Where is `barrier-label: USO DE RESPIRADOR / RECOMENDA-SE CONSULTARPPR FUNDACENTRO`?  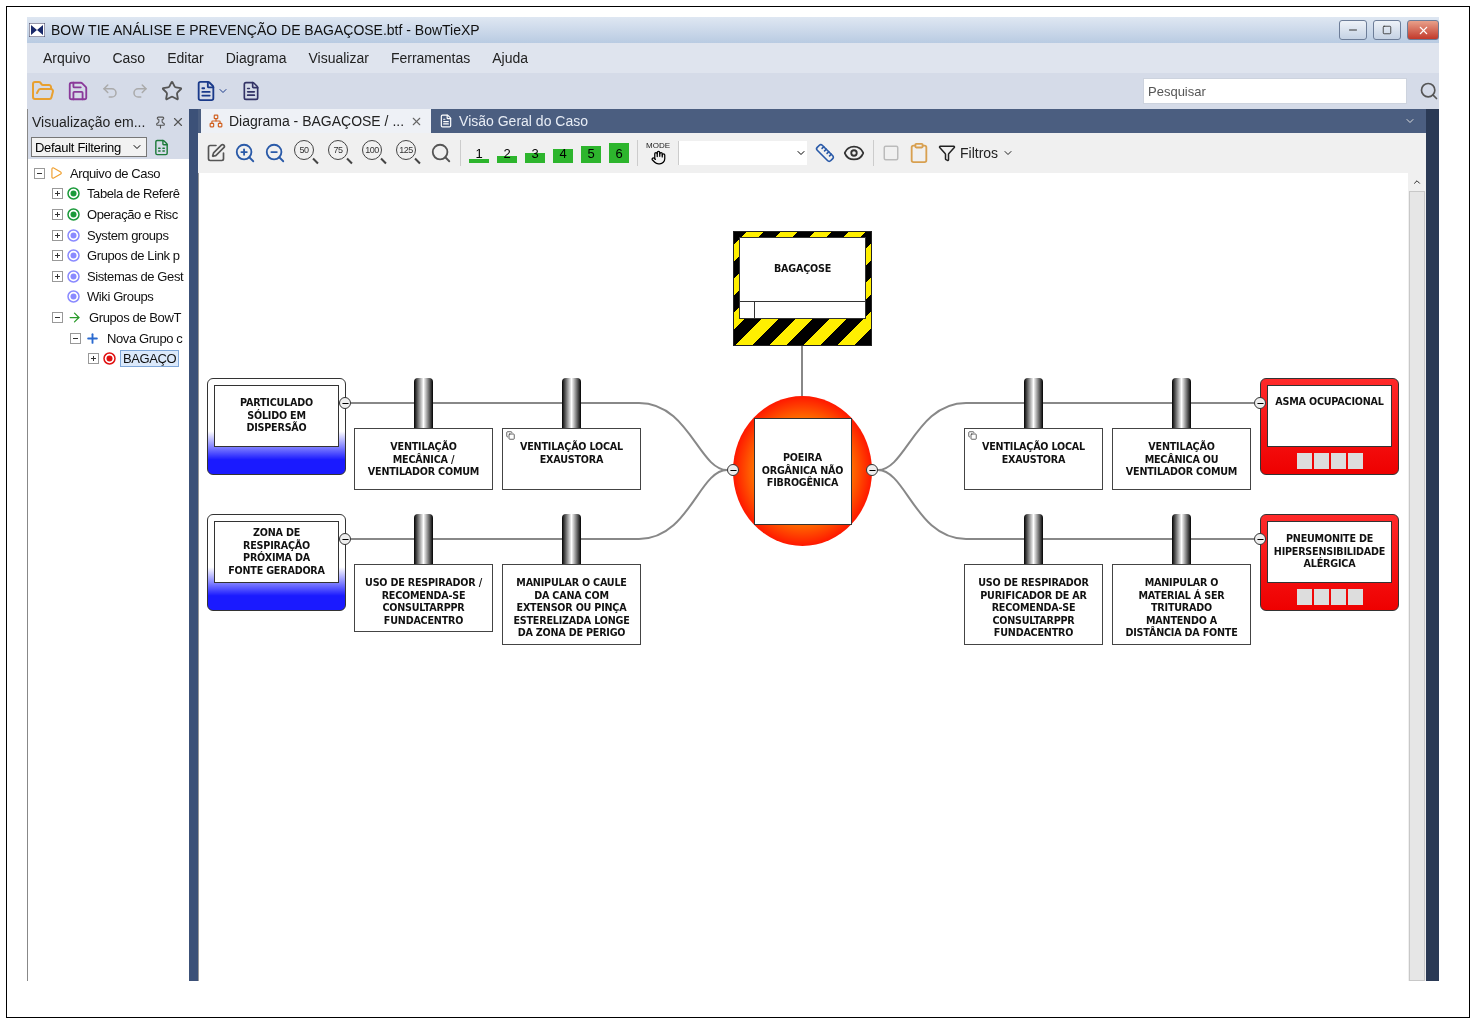
barrier-label: USO DE RESPIRADOR / RECOMENDA-SE CONSULTARPPR FUNDACENTRO is located at coordinates (423, 602).